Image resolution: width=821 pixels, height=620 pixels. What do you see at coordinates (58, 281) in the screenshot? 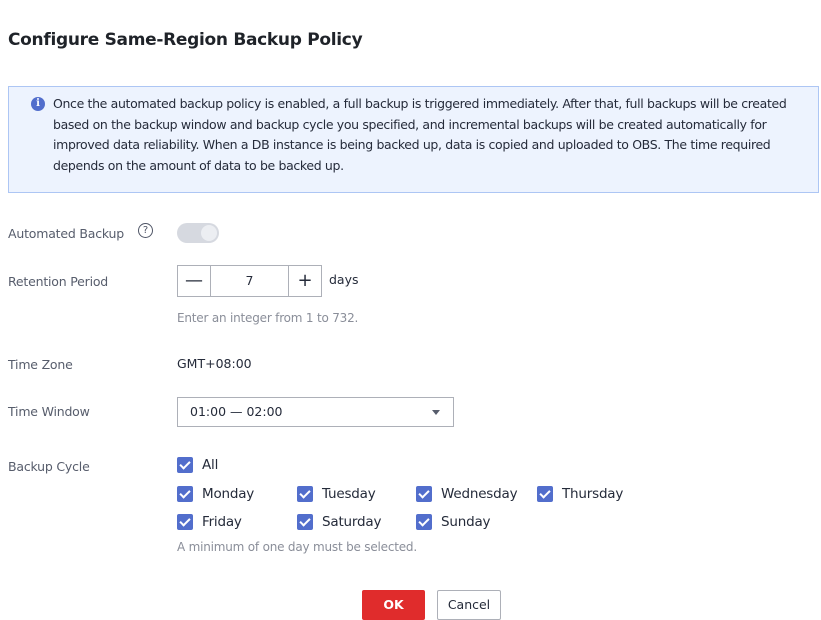
I see `retention-period-label: Retention Period` at bounding box center [58, 281].